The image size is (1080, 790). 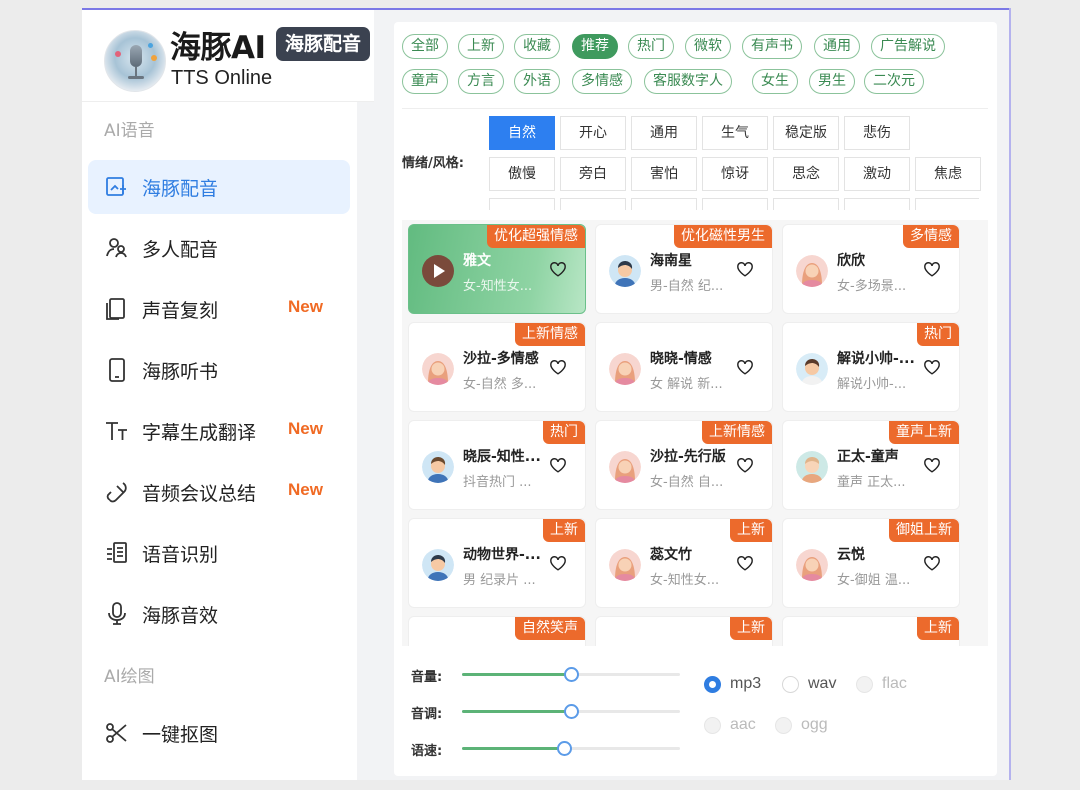 I want to click on style-miss: 思念, so click(x=806, y=174).